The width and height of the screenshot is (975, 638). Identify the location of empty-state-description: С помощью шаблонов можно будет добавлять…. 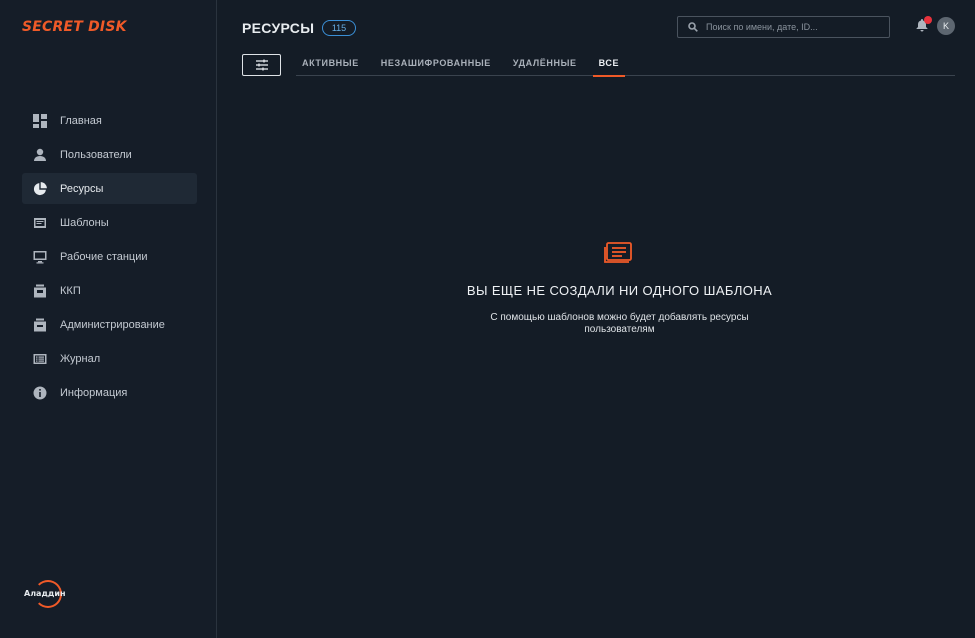
(619, 323).